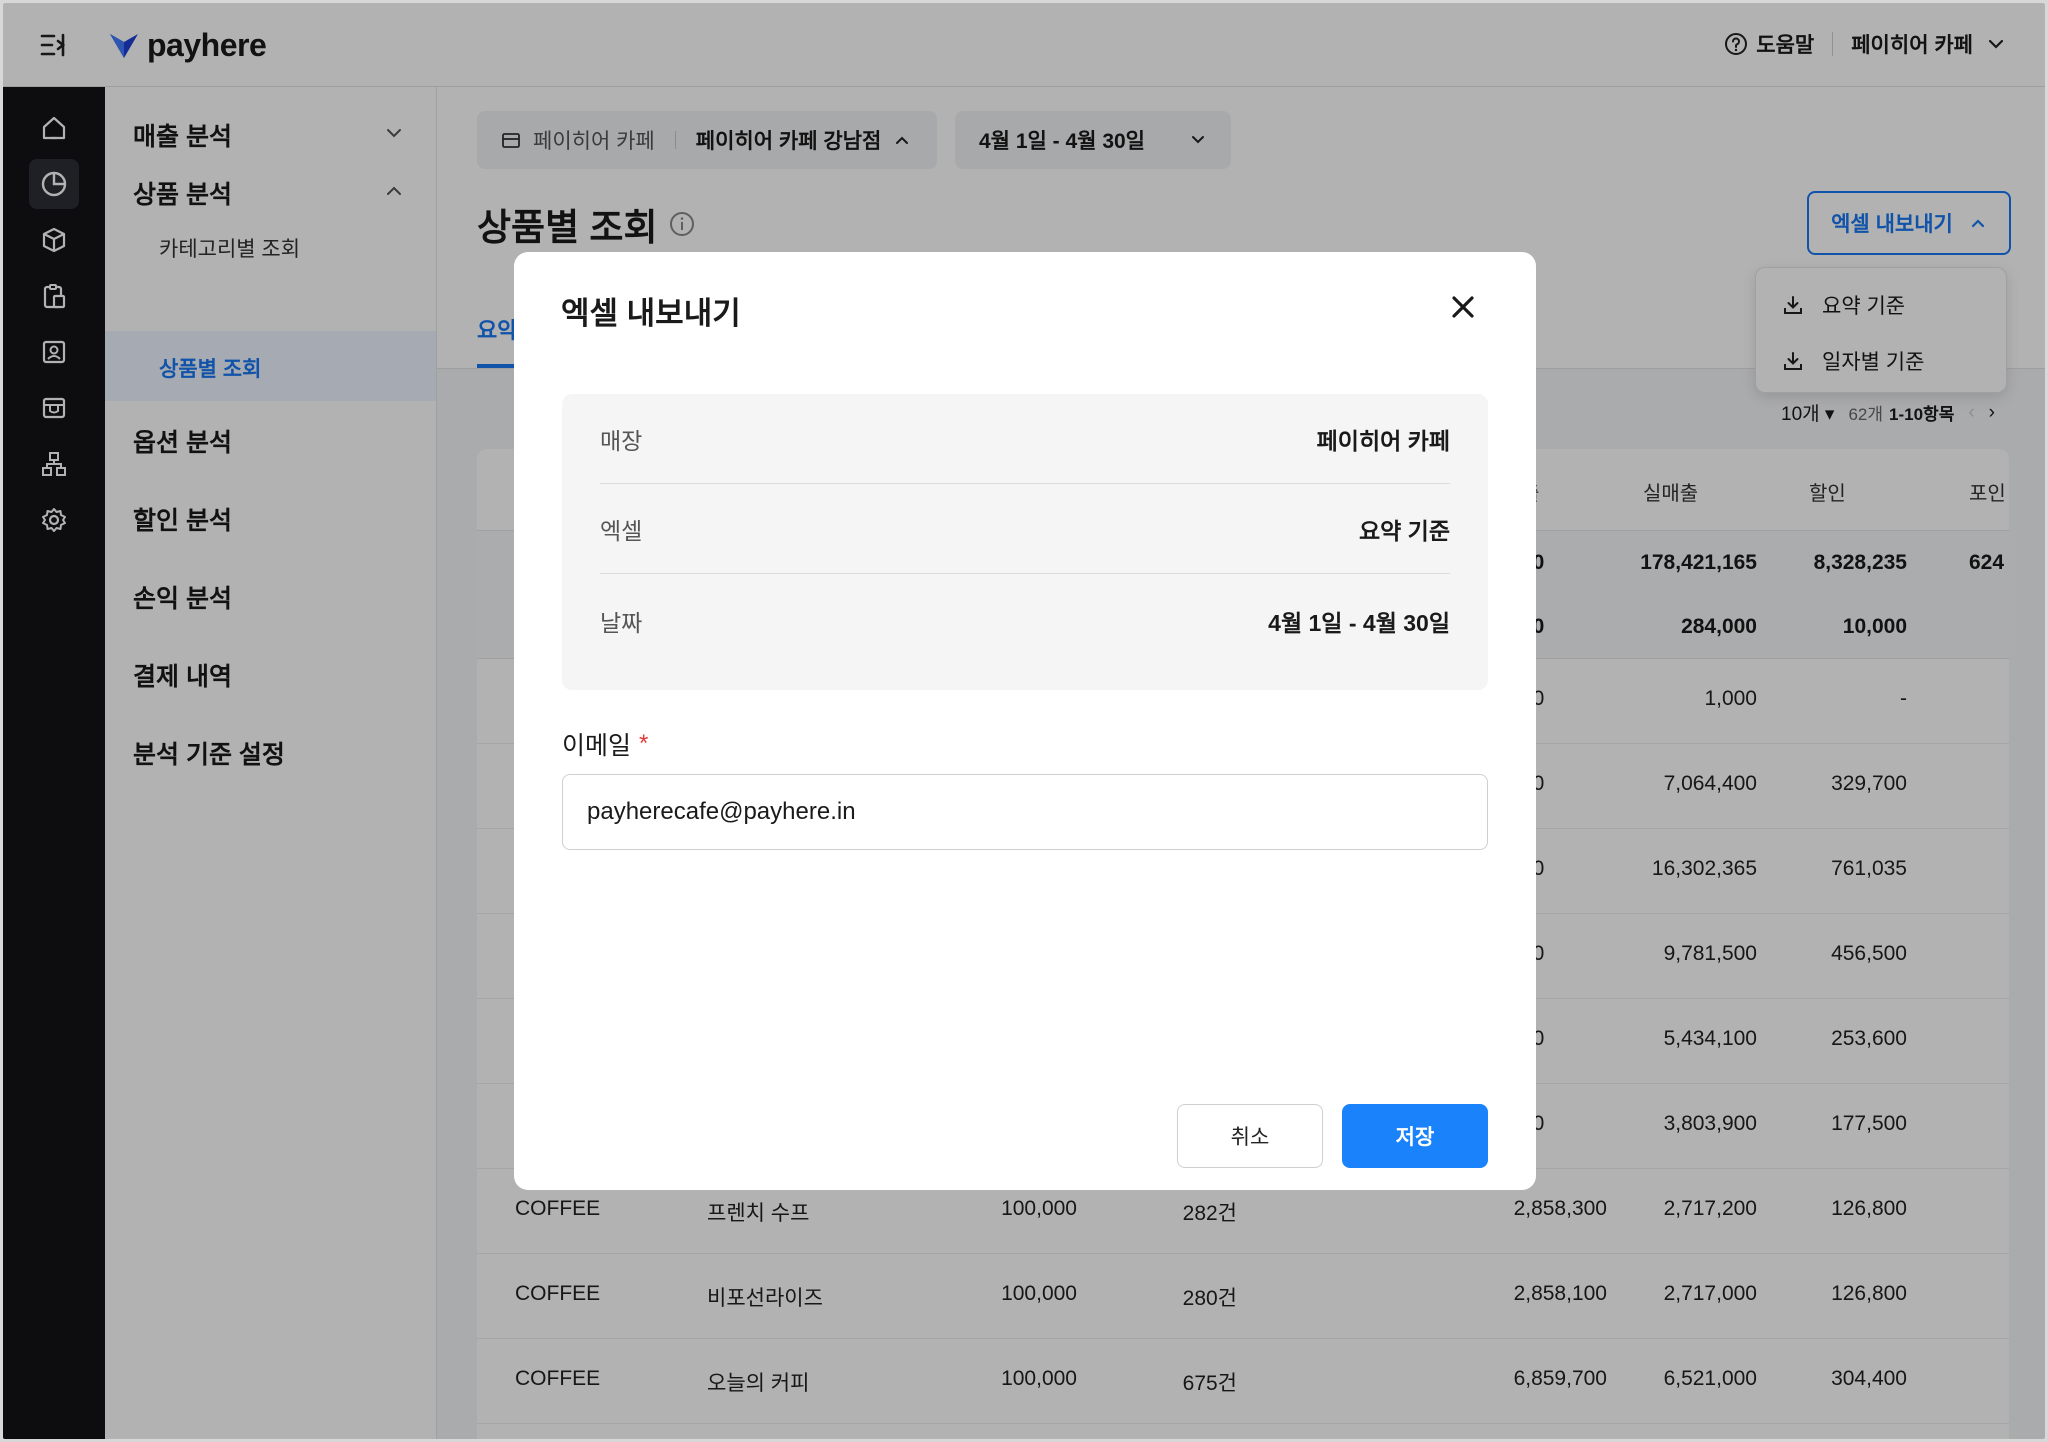 The width and height of the screenshot is (2048, 1442). I want to click on required-mark: *, so click(644, 743).